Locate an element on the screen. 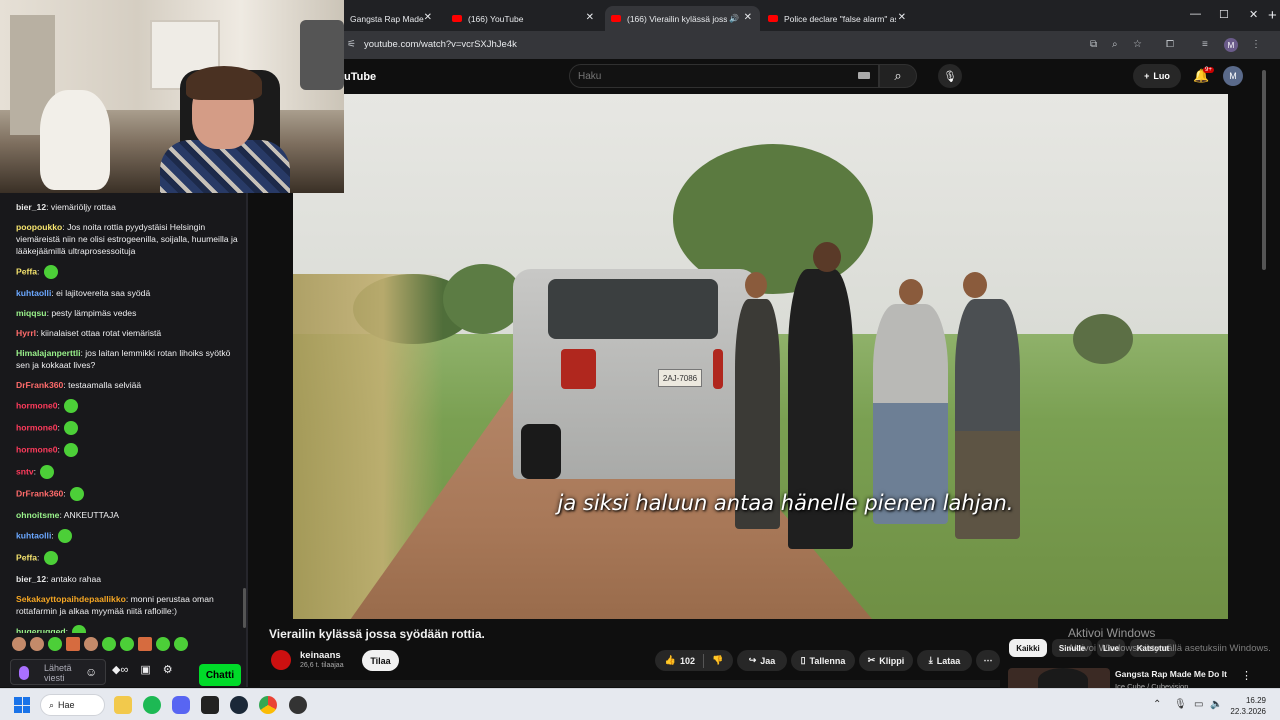 The height and width of the screenshot is (720, 1280). tray-chevron-icon: ⌃ is located at coordinates (1157, 704).